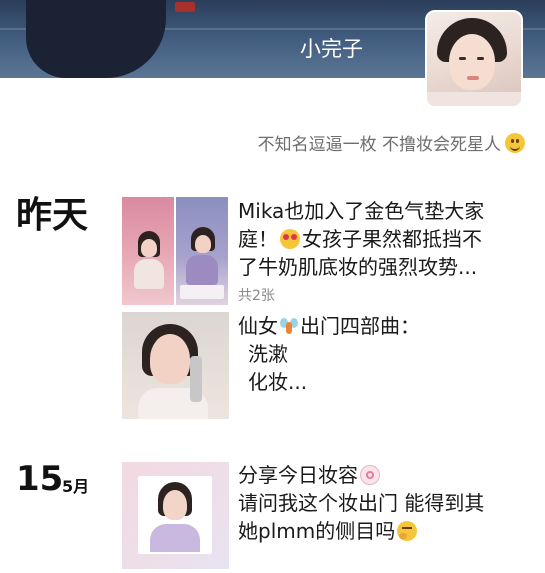 The width and height of the screenshot is (545, 573). I want to click on post1-line-2-rest: 女孩子果然都抵挡不, so click(392, 239).